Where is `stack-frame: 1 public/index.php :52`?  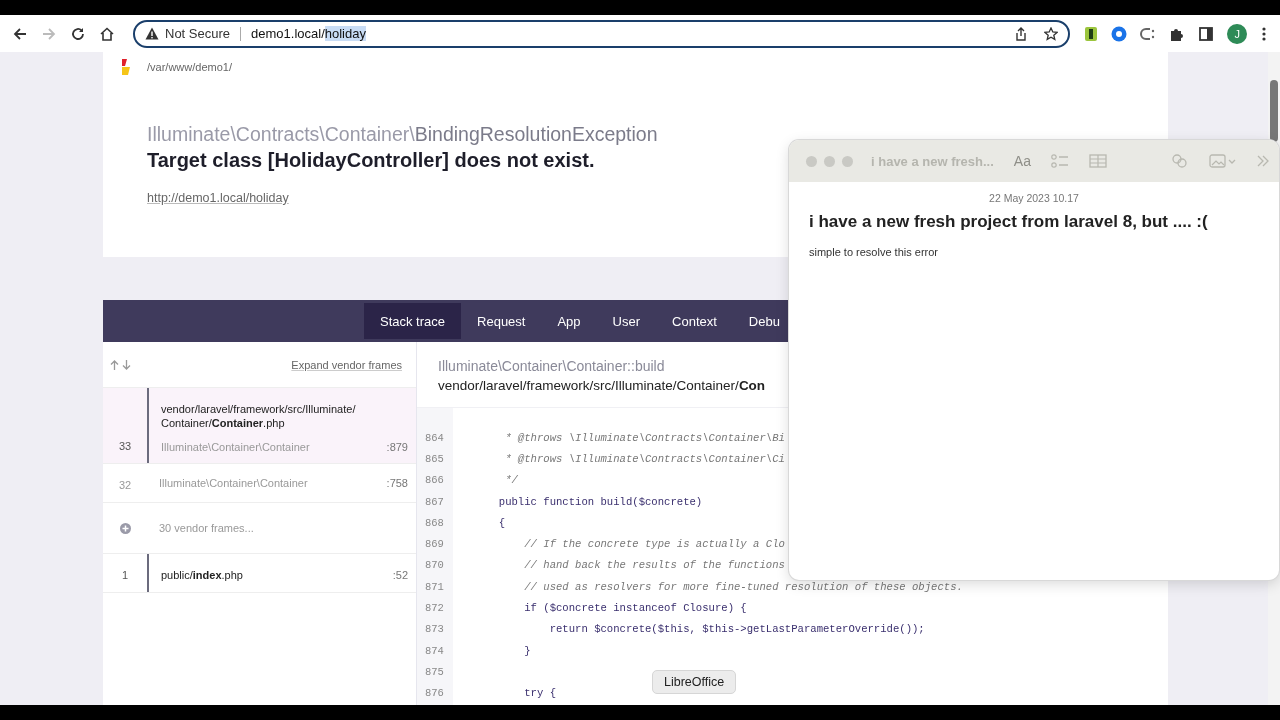 stack-frame: 1 public/index.php :52 is located at coordinates (259, 573).